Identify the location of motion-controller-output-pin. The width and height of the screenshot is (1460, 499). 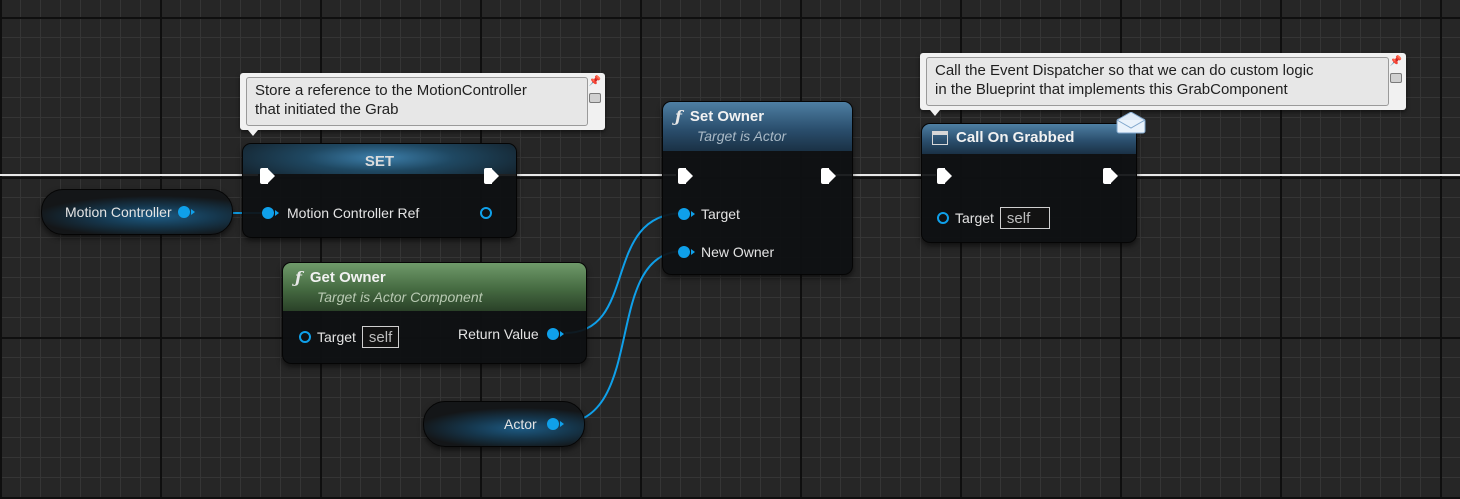
(183, 212).